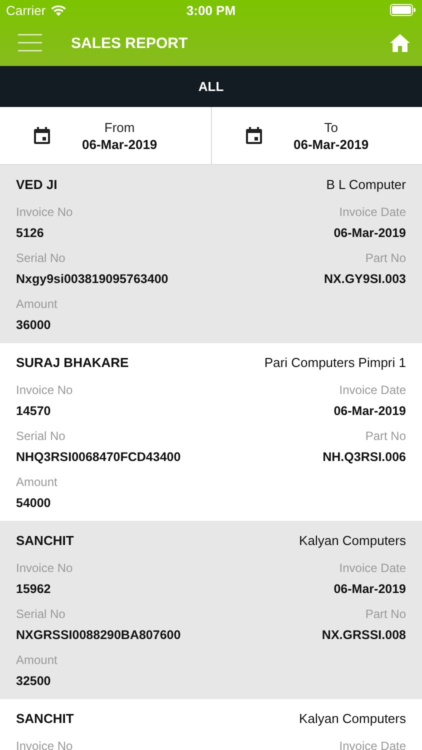 The height and width of the screenshot is (750, 422). I want to click on field-value: NHQ3RSI0068470FCD43400, so click(99, 457).